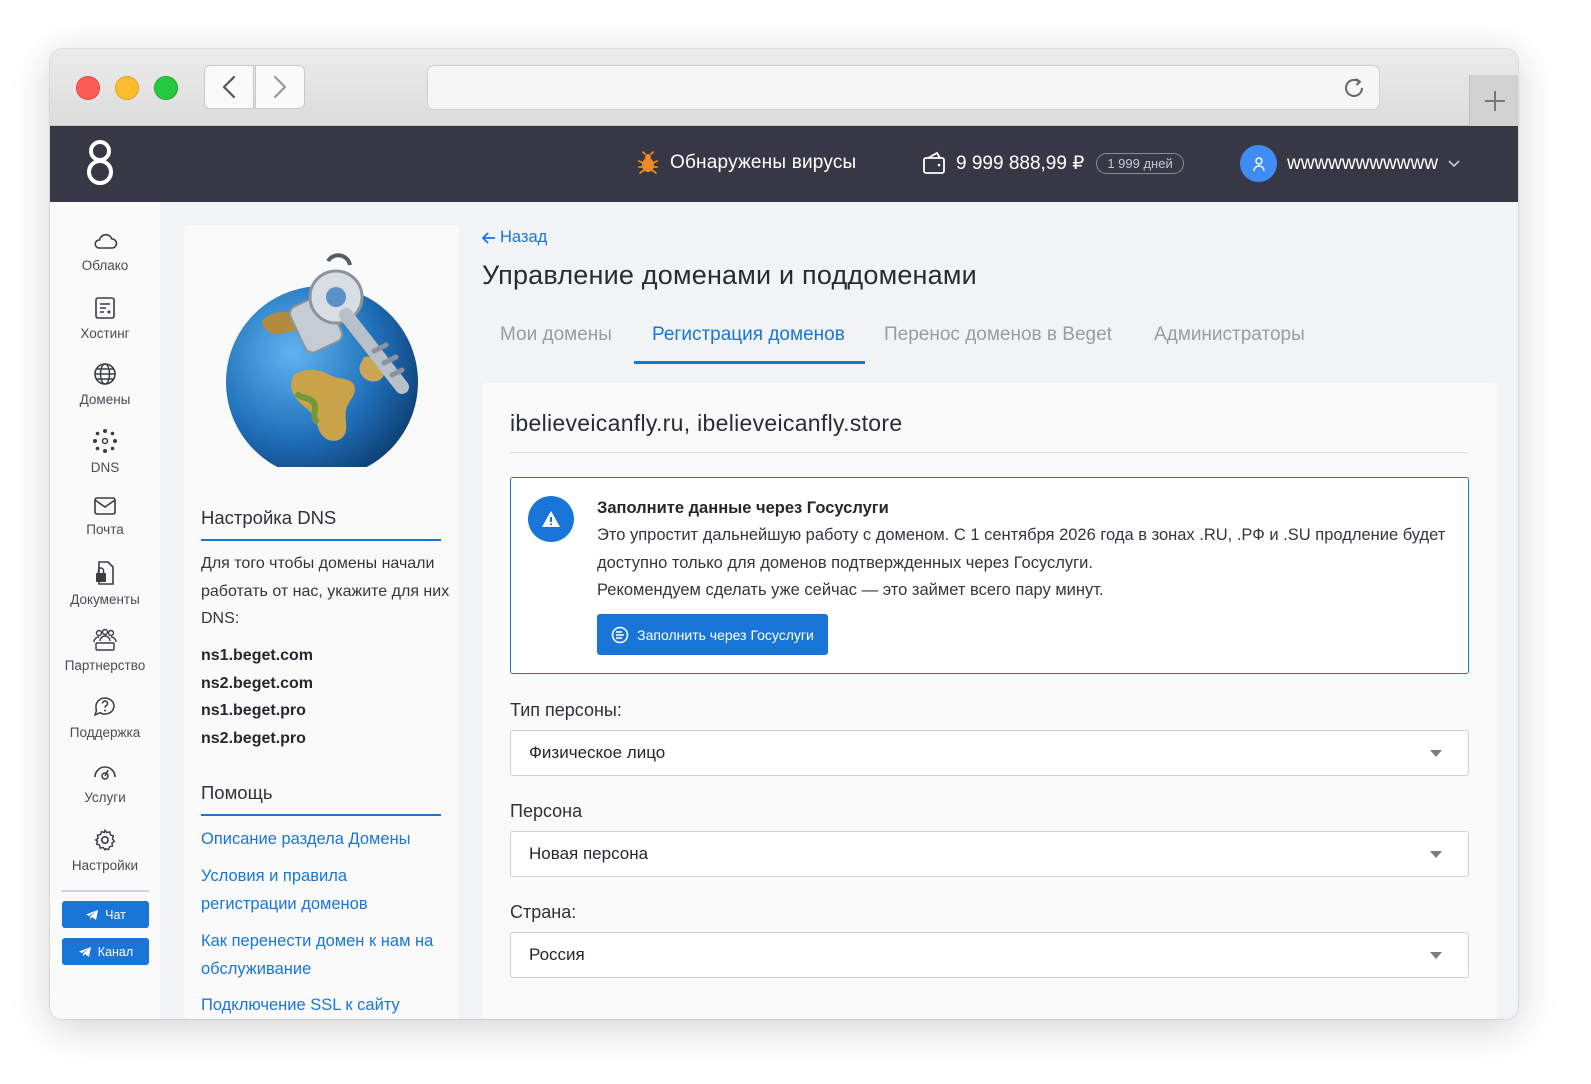 The image size is (1591, 1084). Describe the element at coordinates (748, 335) in the screenshot. I see `tab-domain-registration: Регистрация доменов` at that location.